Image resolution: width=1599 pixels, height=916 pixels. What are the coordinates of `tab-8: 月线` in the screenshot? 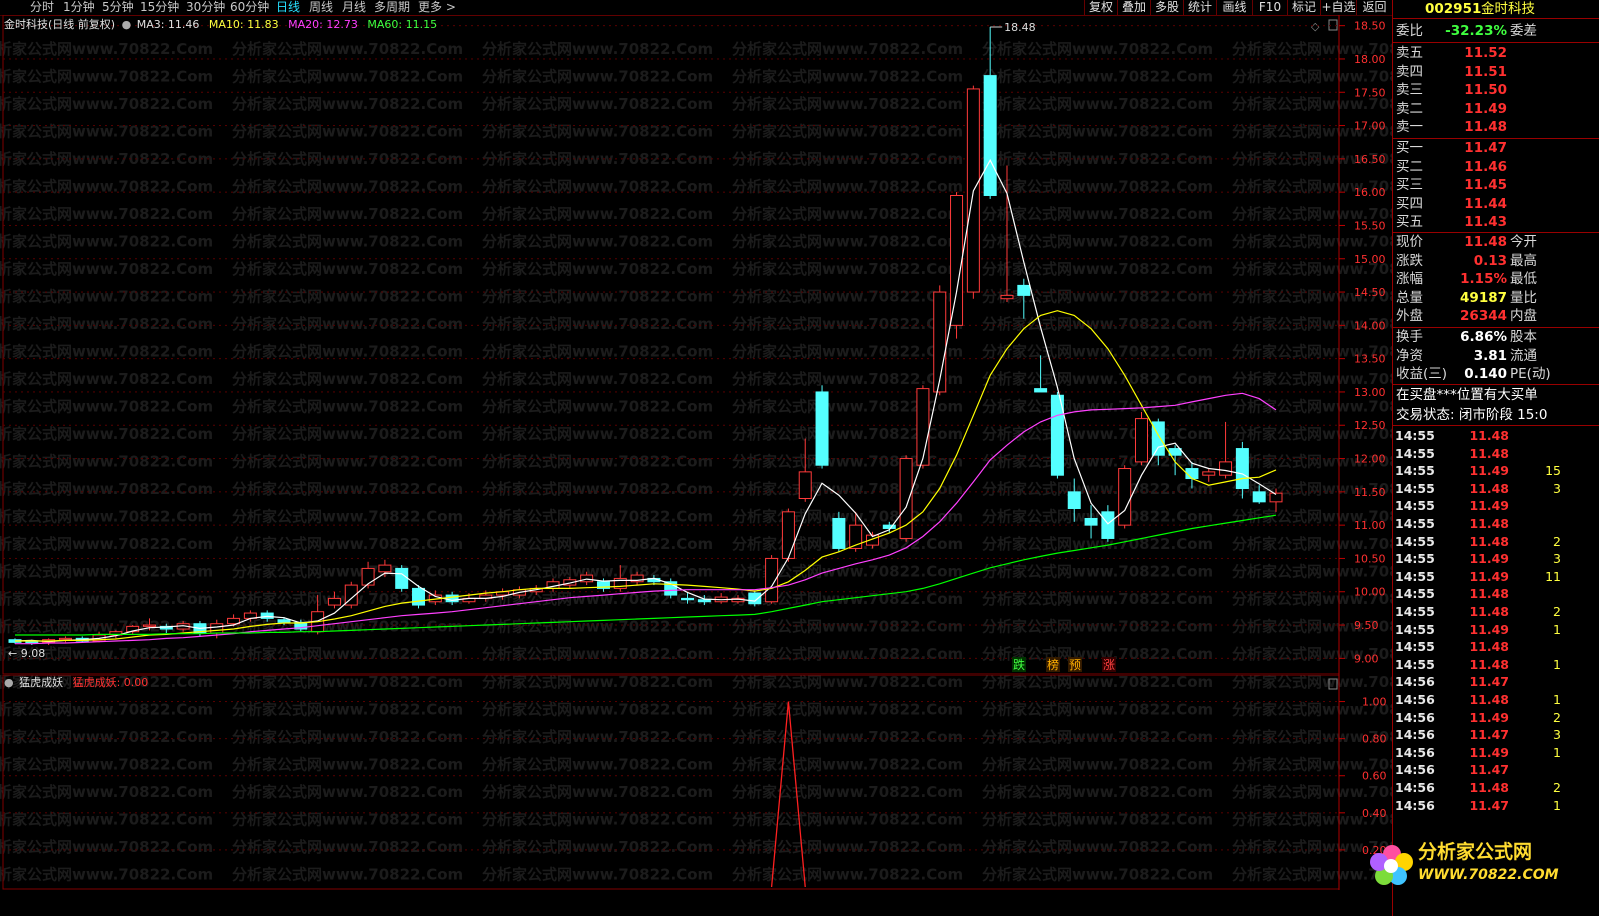 It's located at (354, 7).